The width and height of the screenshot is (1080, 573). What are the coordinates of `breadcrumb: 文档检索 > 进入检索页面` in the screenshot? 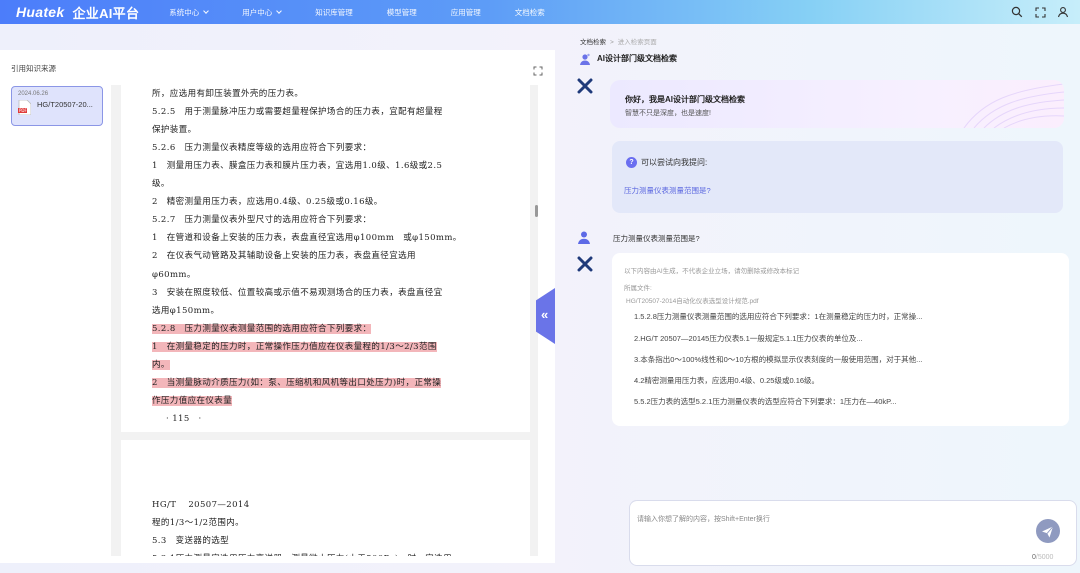 It's located at (618, 41).